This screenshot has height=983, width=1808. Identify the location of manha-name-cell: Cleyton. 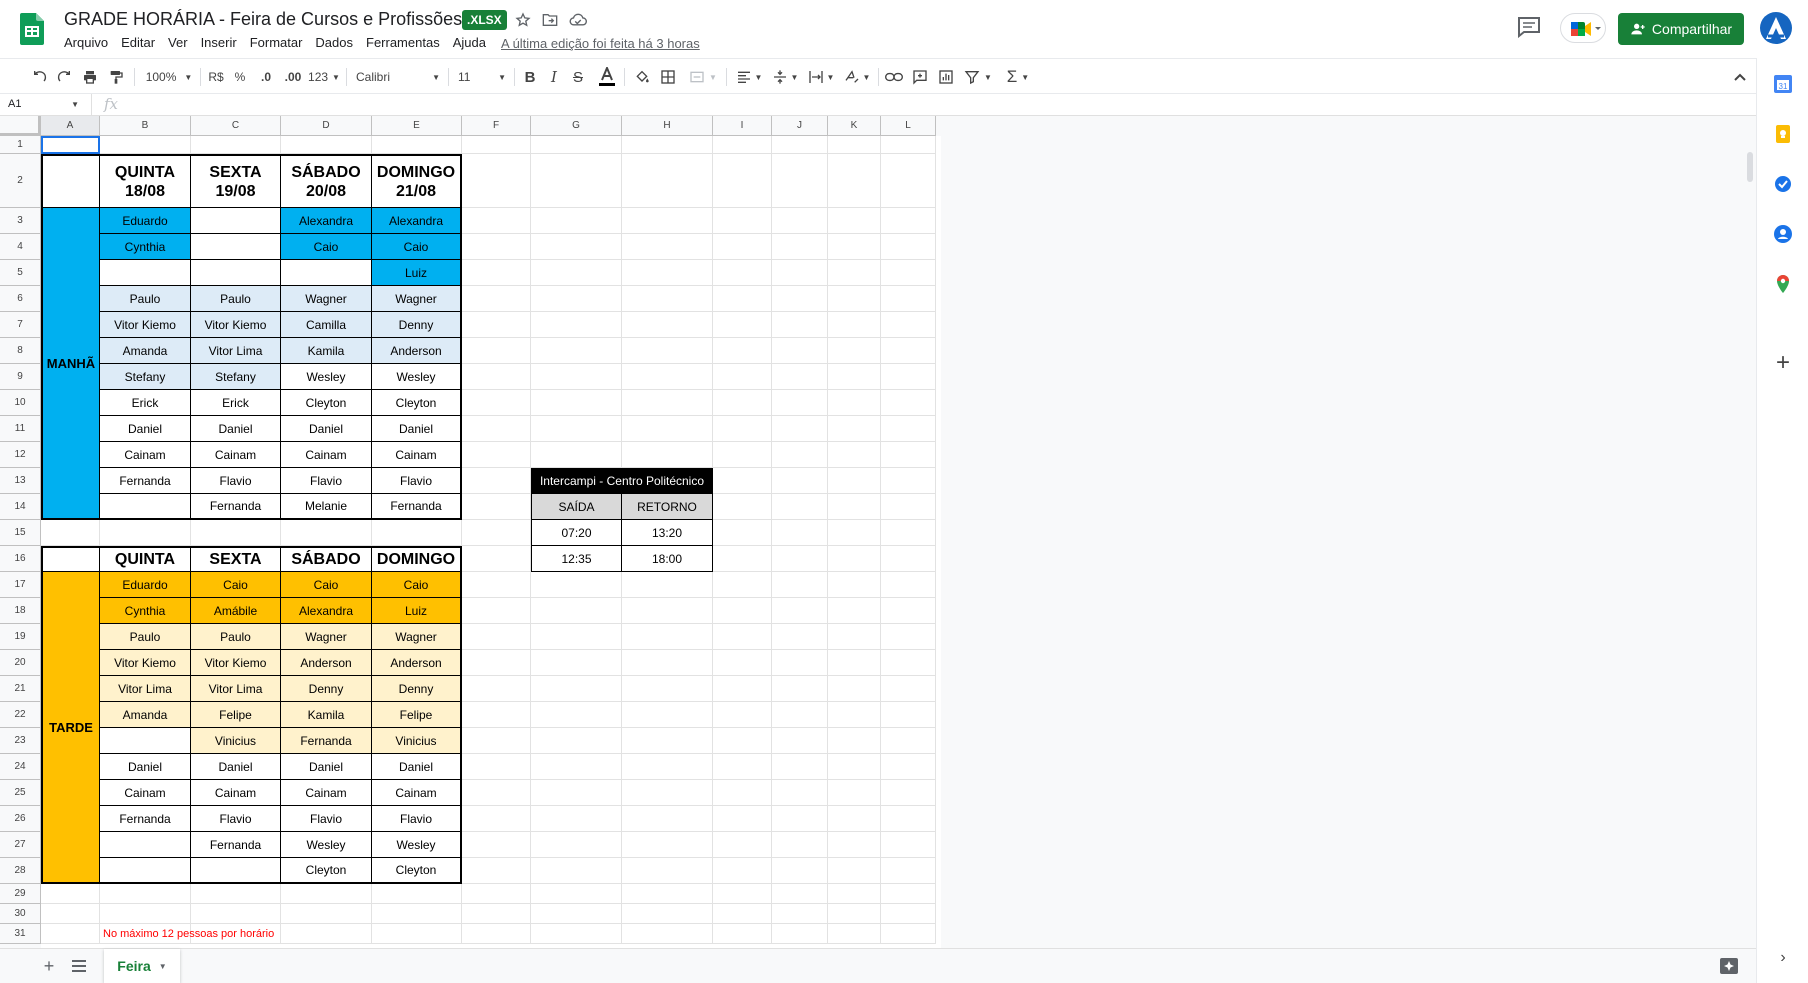
(326, 403).